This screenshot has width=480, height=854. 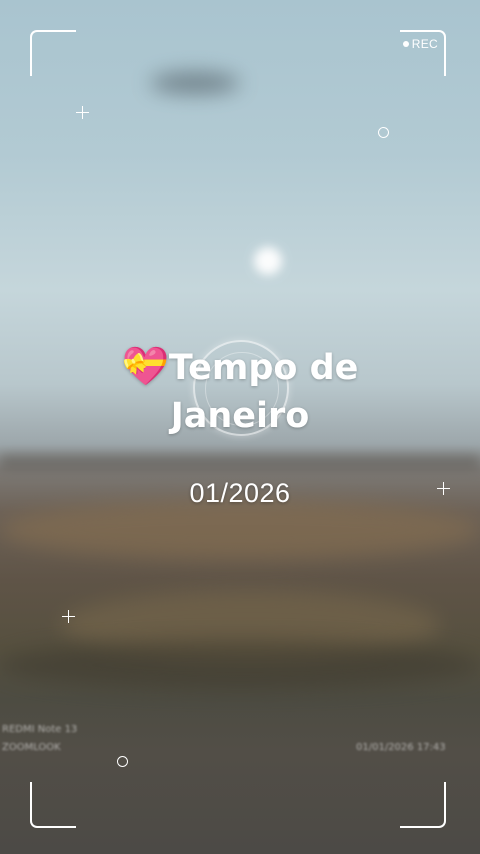 What do you see at coordinates (405, 44) in the screenshot?
I see `rec-dot-icon` at bounding box center [405, 44].